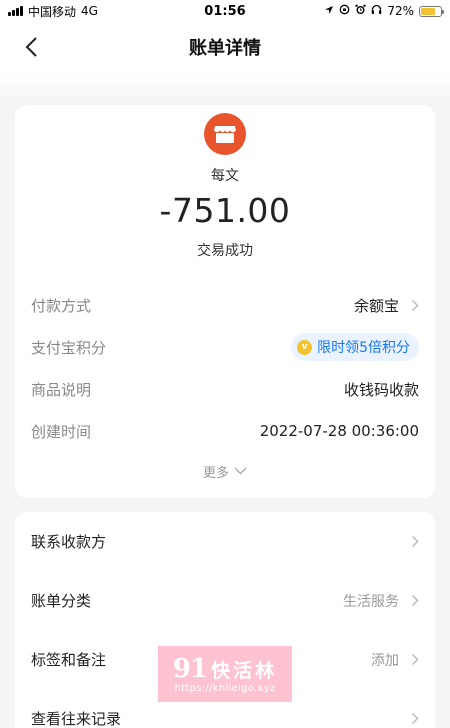 Image resolution: width=450 pixels, height=728 pixels. Describe the element at coordinates (15, 11) in the screenshot. I see `signal-icon` at that location.